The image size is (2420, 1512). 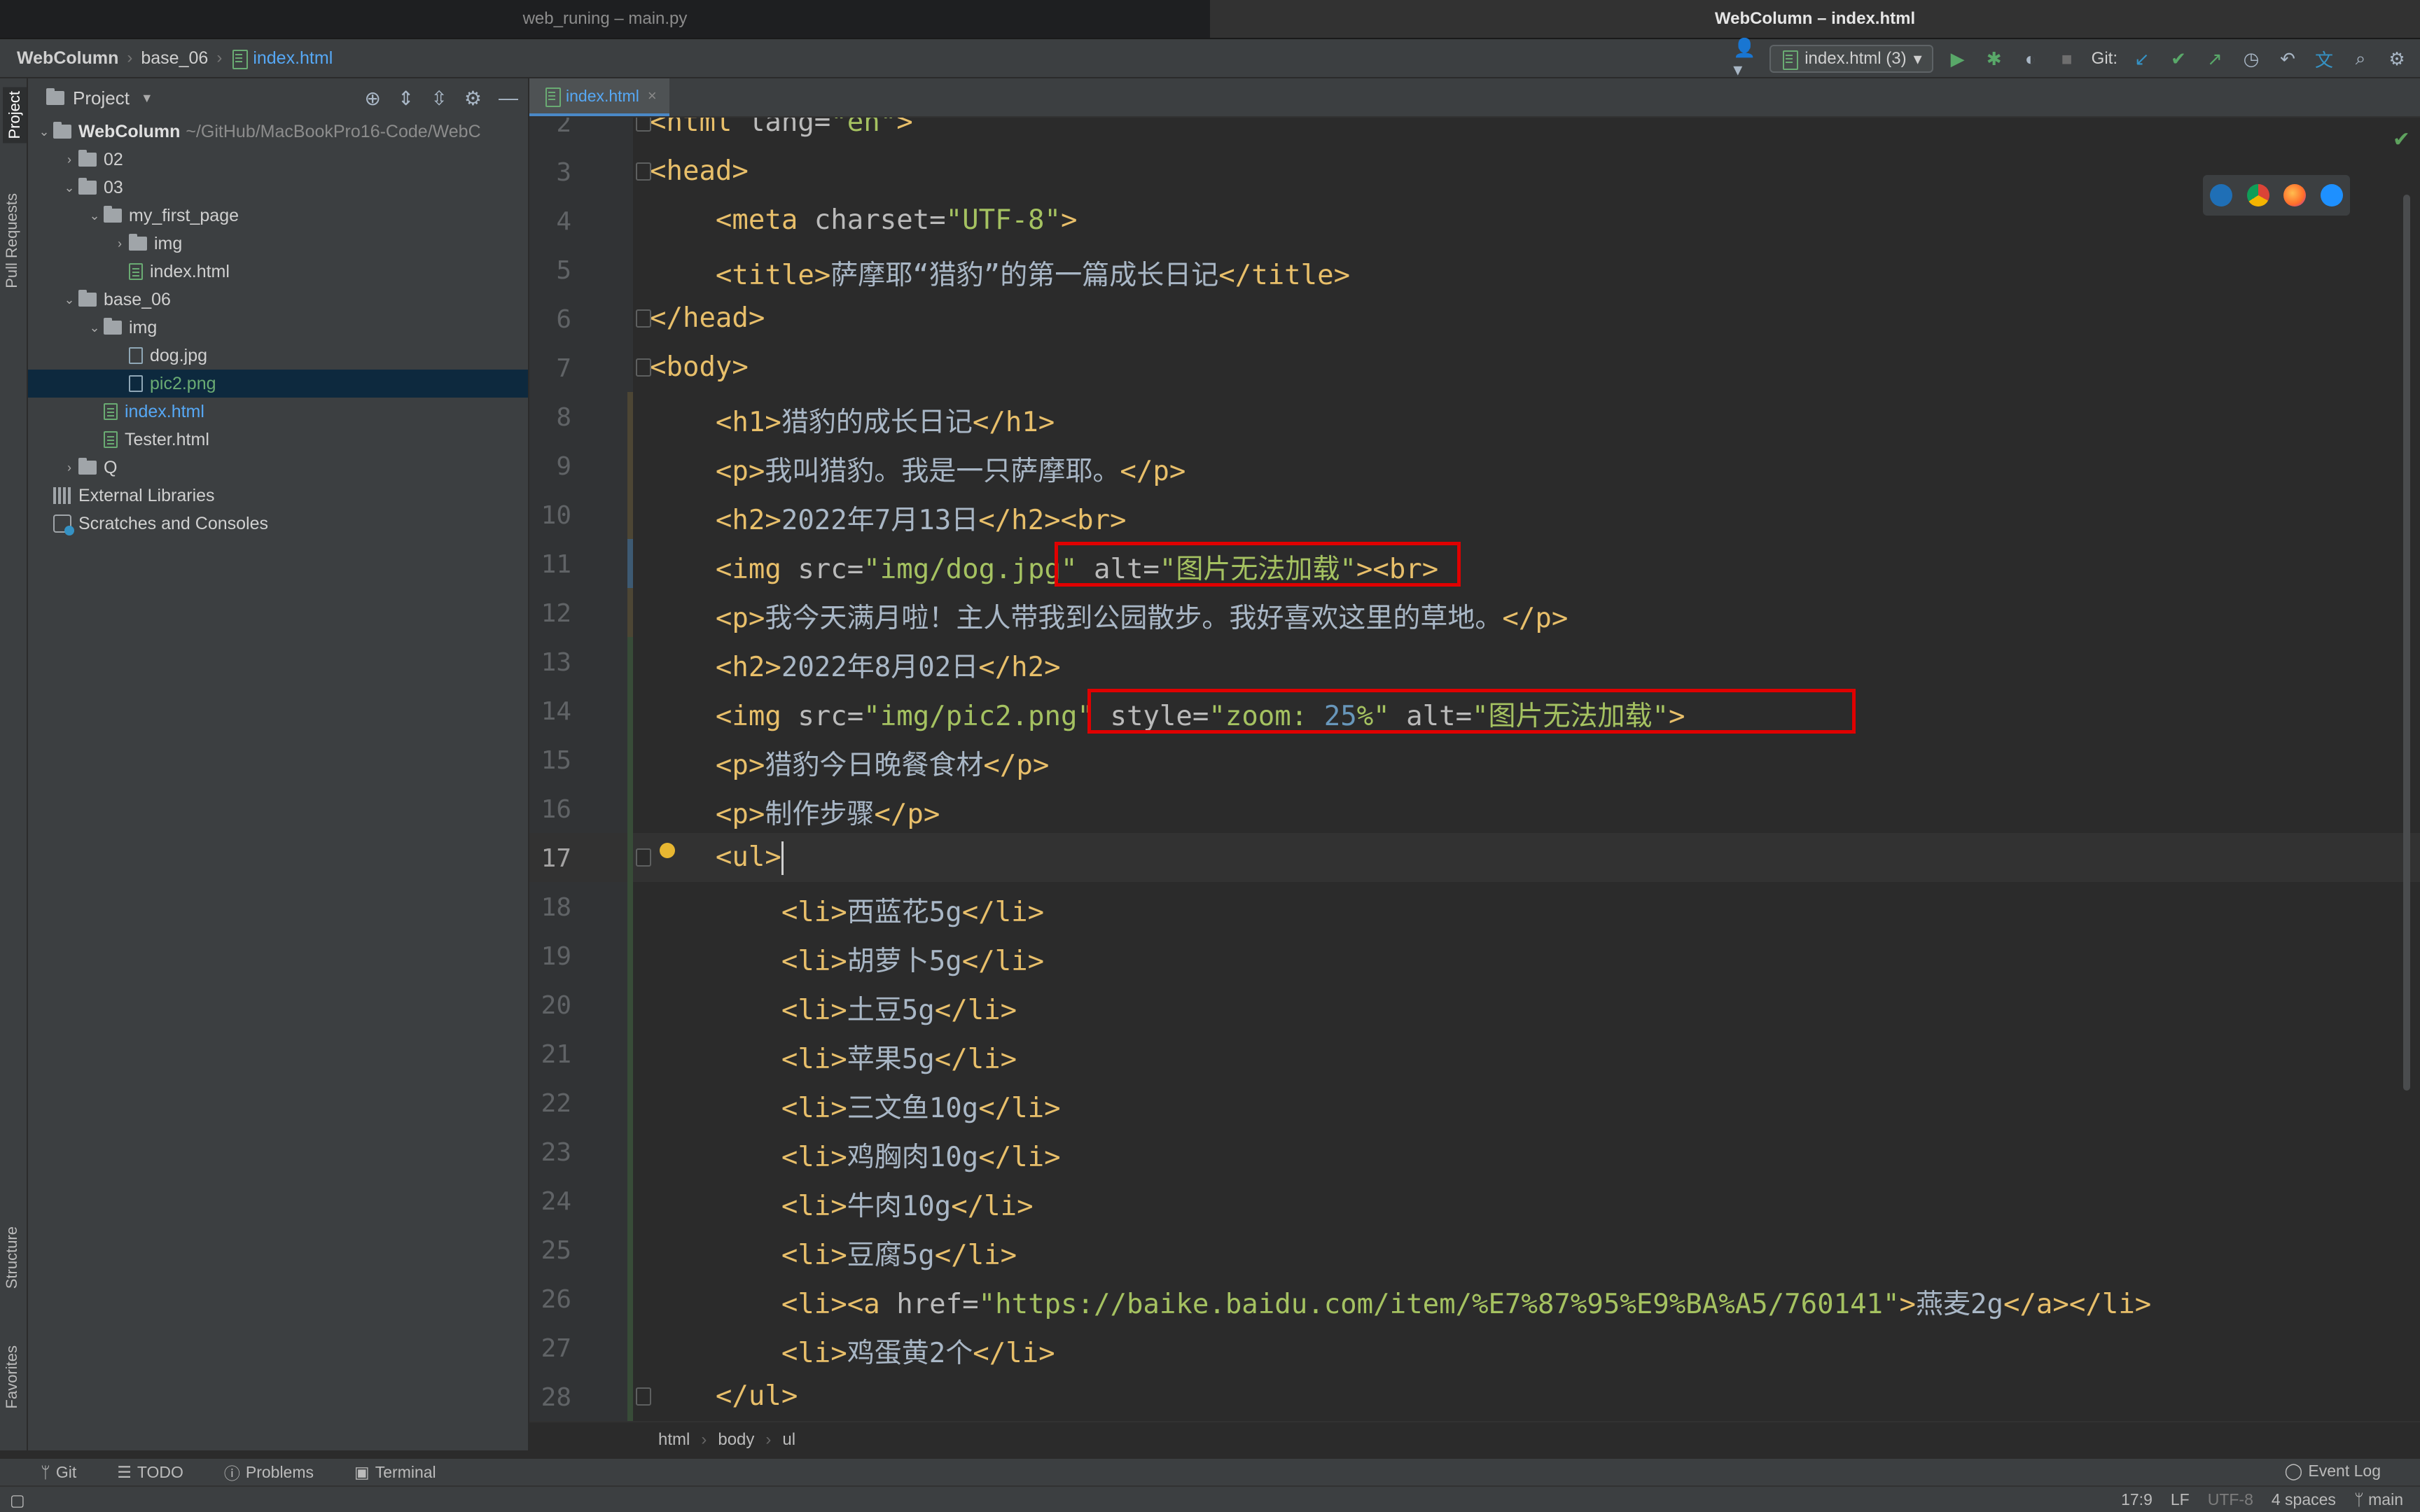 What do you see at coordinates (278, 300) in the screenshot?
I see `project-tree-item: ⌄ base_06` at bounding box center [278, 300].